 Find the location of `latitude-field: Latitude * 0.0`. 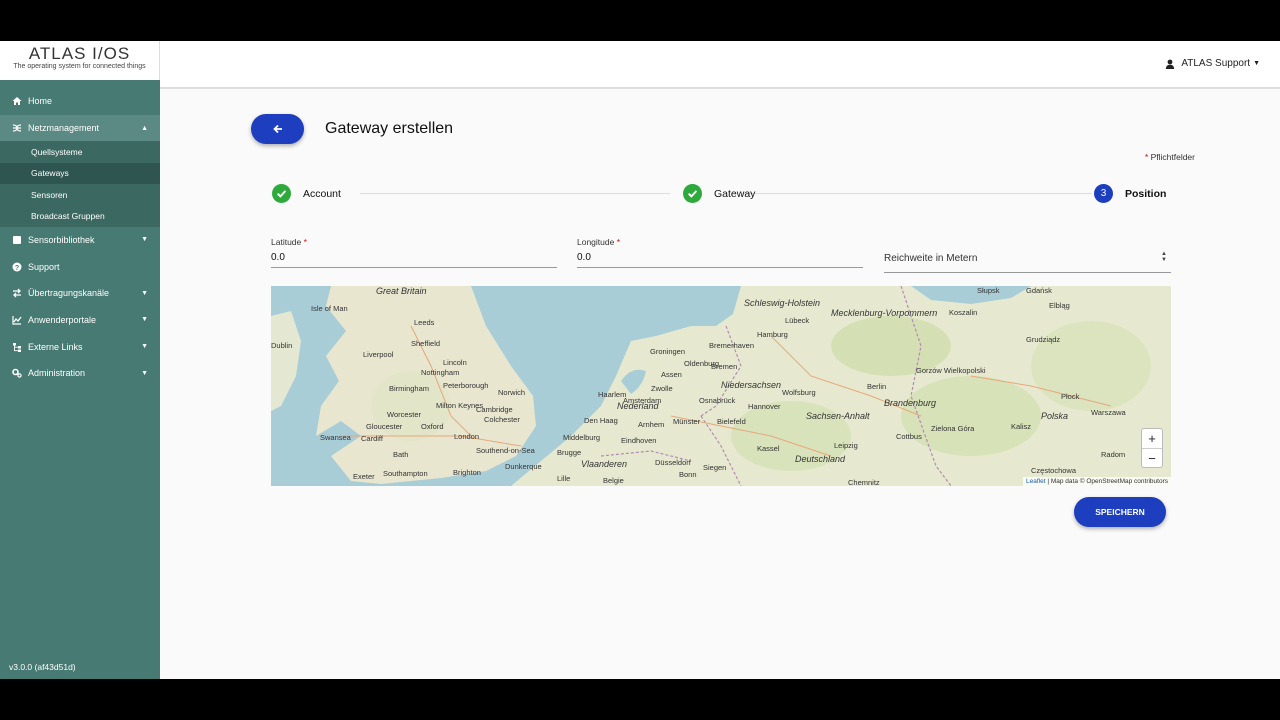

latitude-field: Latitude * 0.0 is located at coordinates (414, 252).